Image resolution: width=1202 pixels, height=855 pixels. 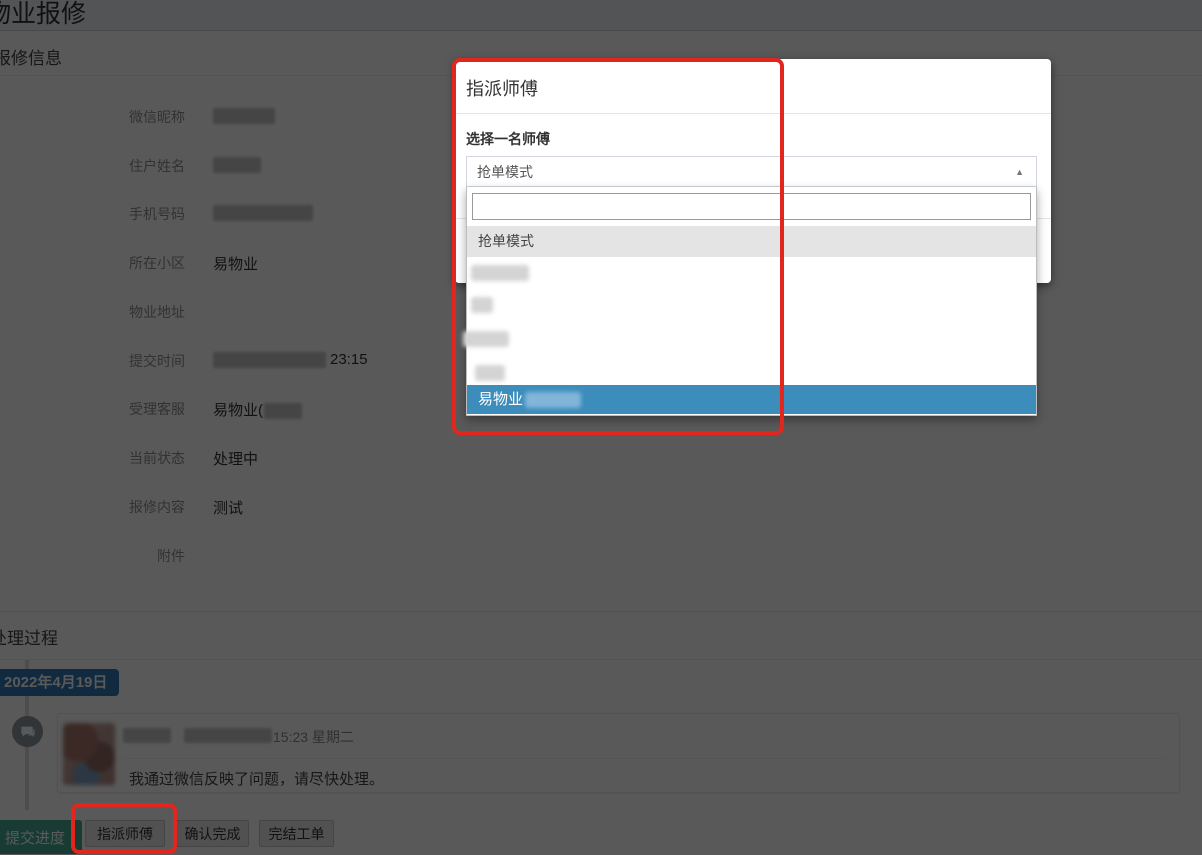 I want to click on option-grab-mode: 抢单模式, so click(x=751, y=241).